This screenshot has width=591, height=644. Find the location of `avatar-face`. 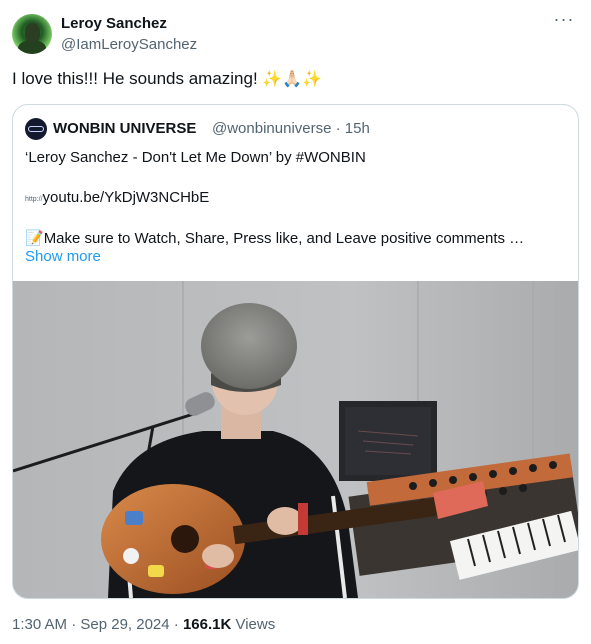

avatar-face is located at coordinates (32, 33).